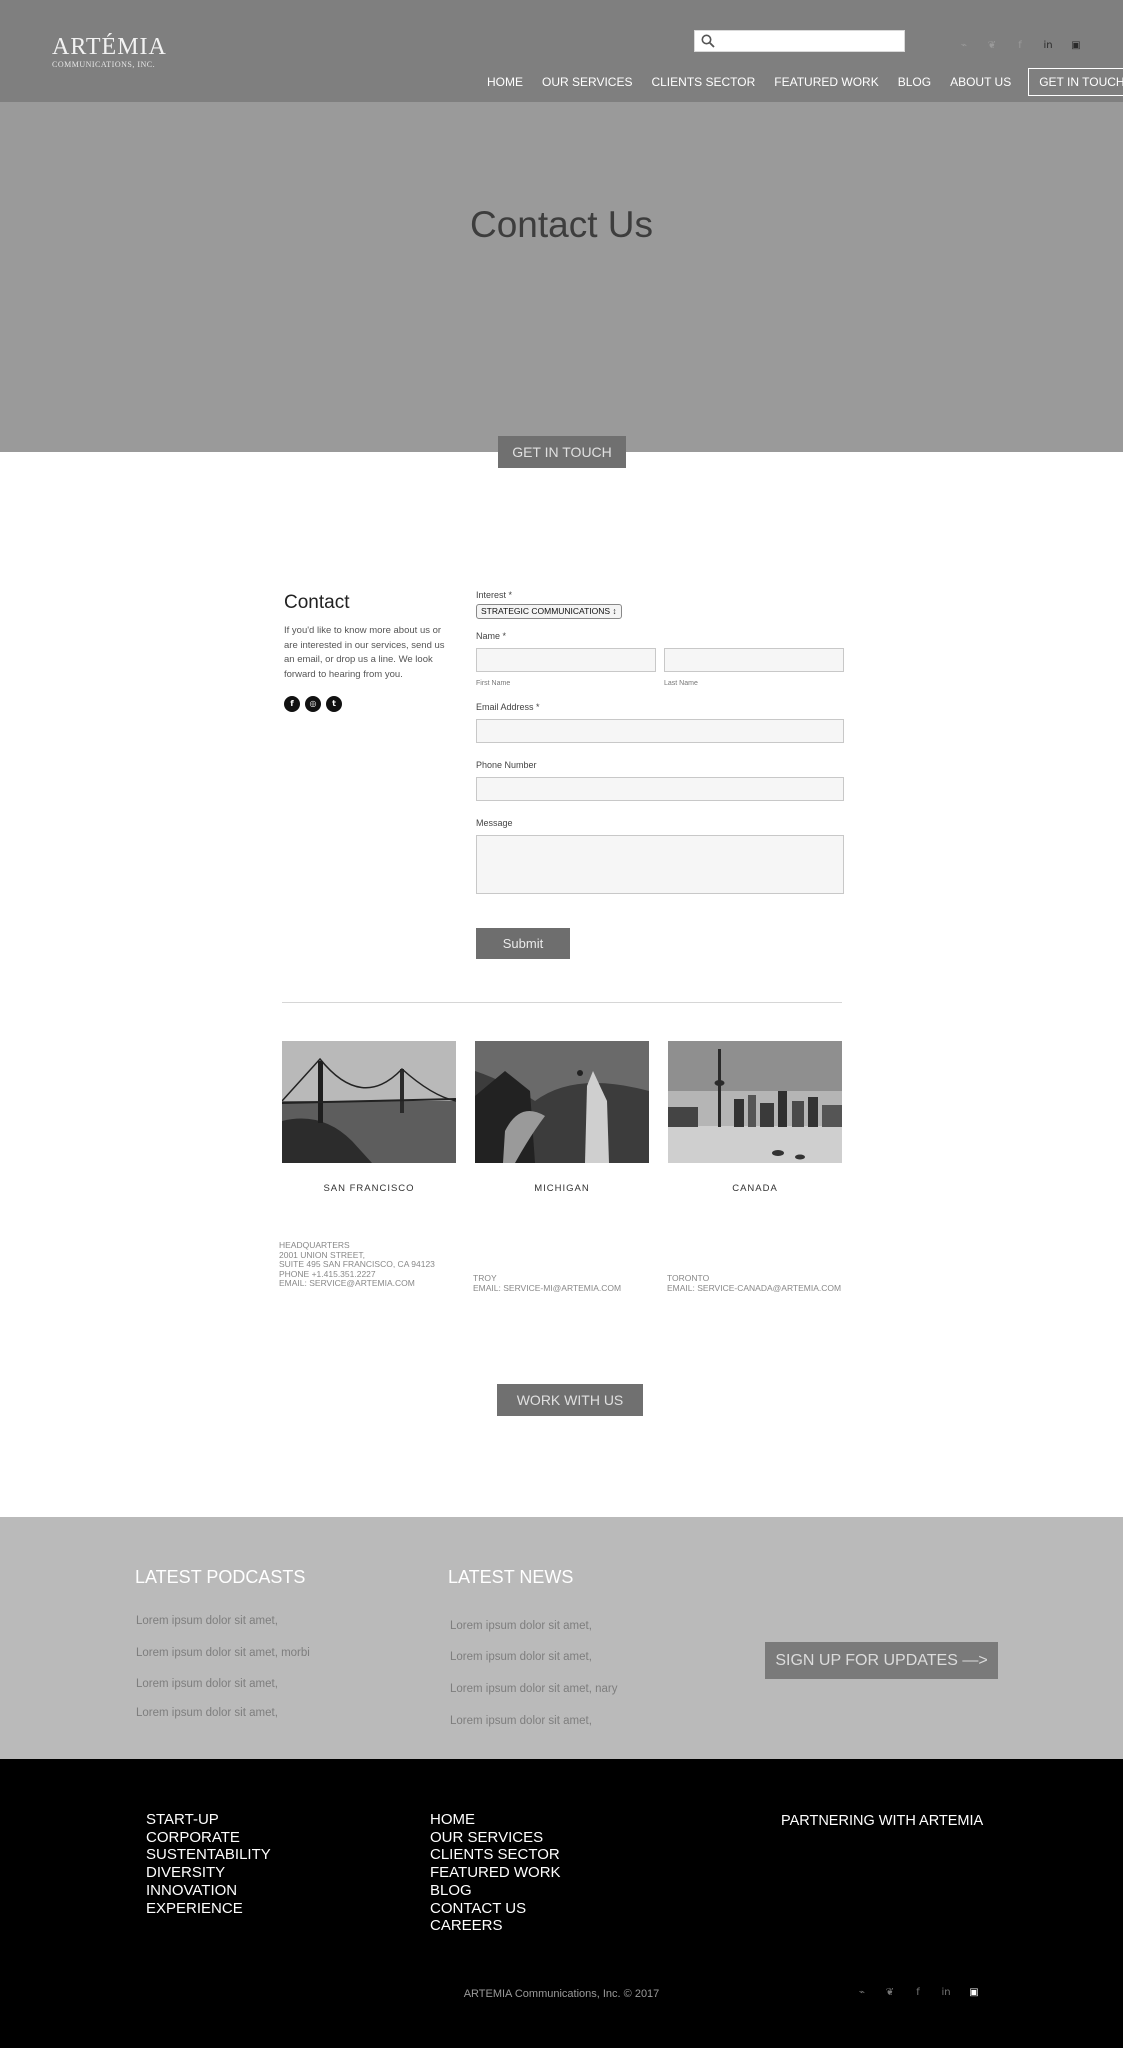  I want to click on interest-label: Interest *, so click(494, 595).